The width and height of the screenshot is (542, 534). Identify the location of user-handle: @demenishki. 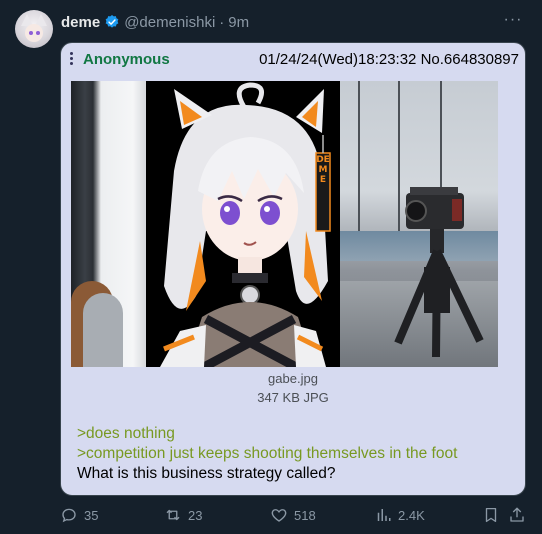
(169, 22).